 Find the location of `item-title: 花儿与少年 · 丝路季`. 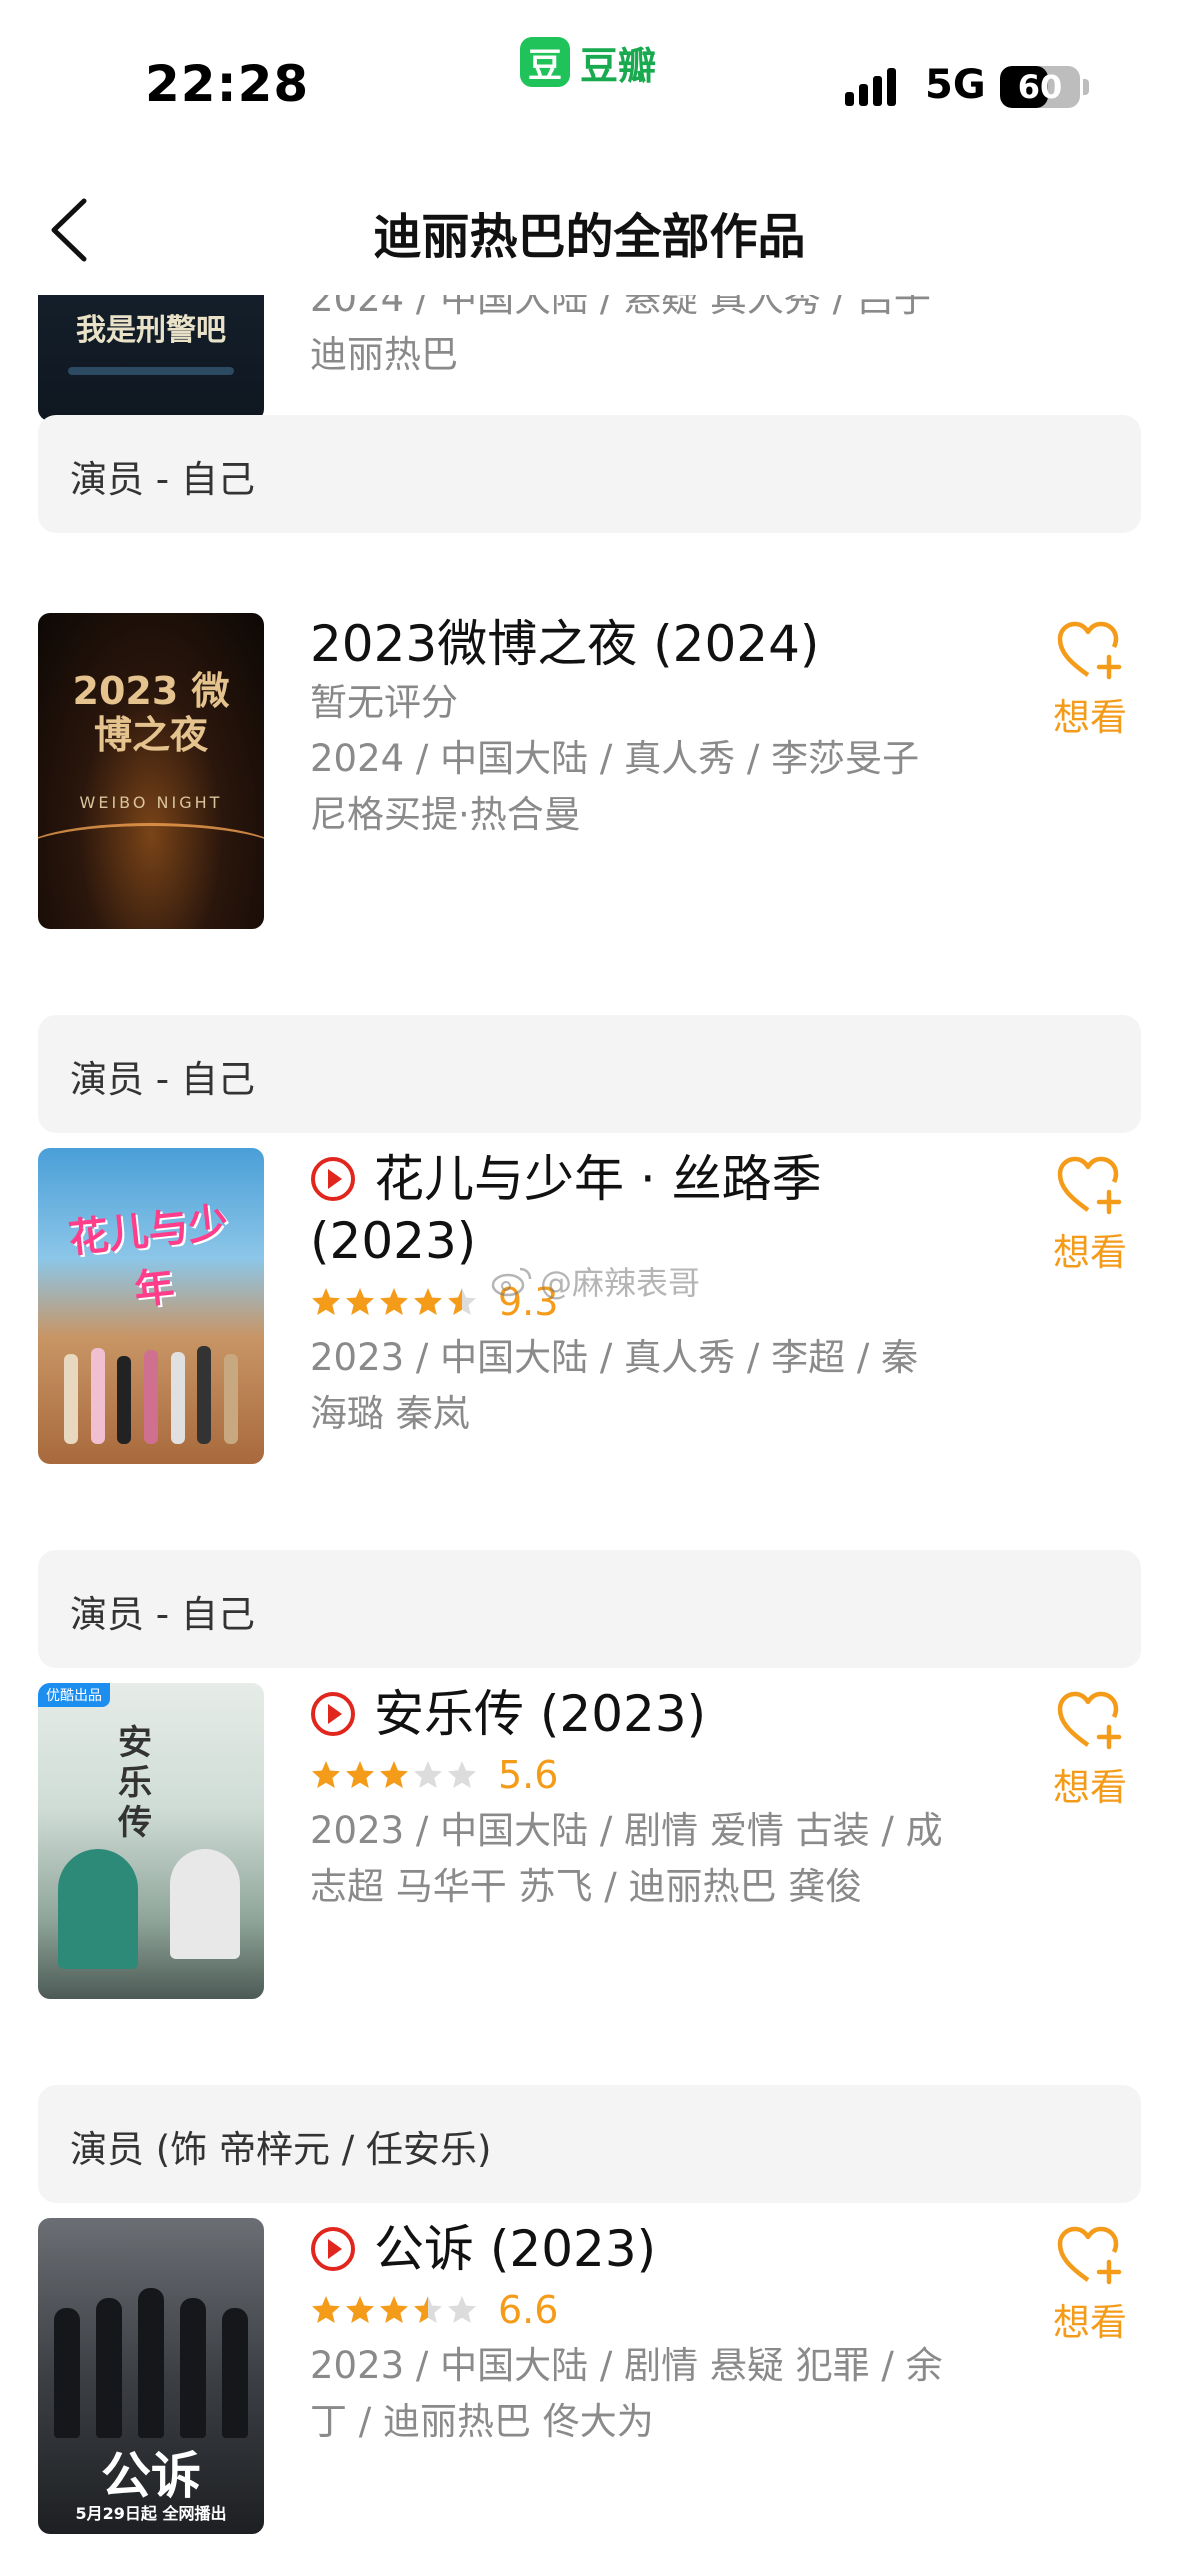

item-title: 花儿与少年 · 丝路季 is located at coordinates (640, 1179).